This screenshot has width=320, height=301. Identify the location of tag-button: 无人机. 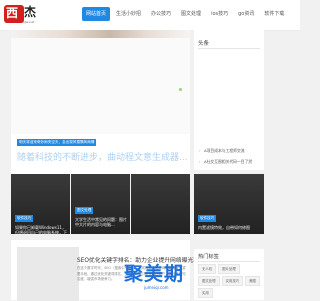
(207, 269).